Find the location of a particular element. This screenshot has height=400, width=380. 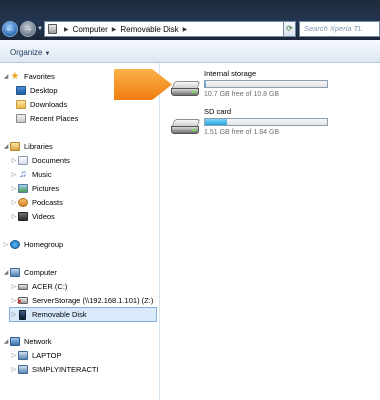

recent-pages-chevron-icon: ▼ is located at coordinates (40, 29).